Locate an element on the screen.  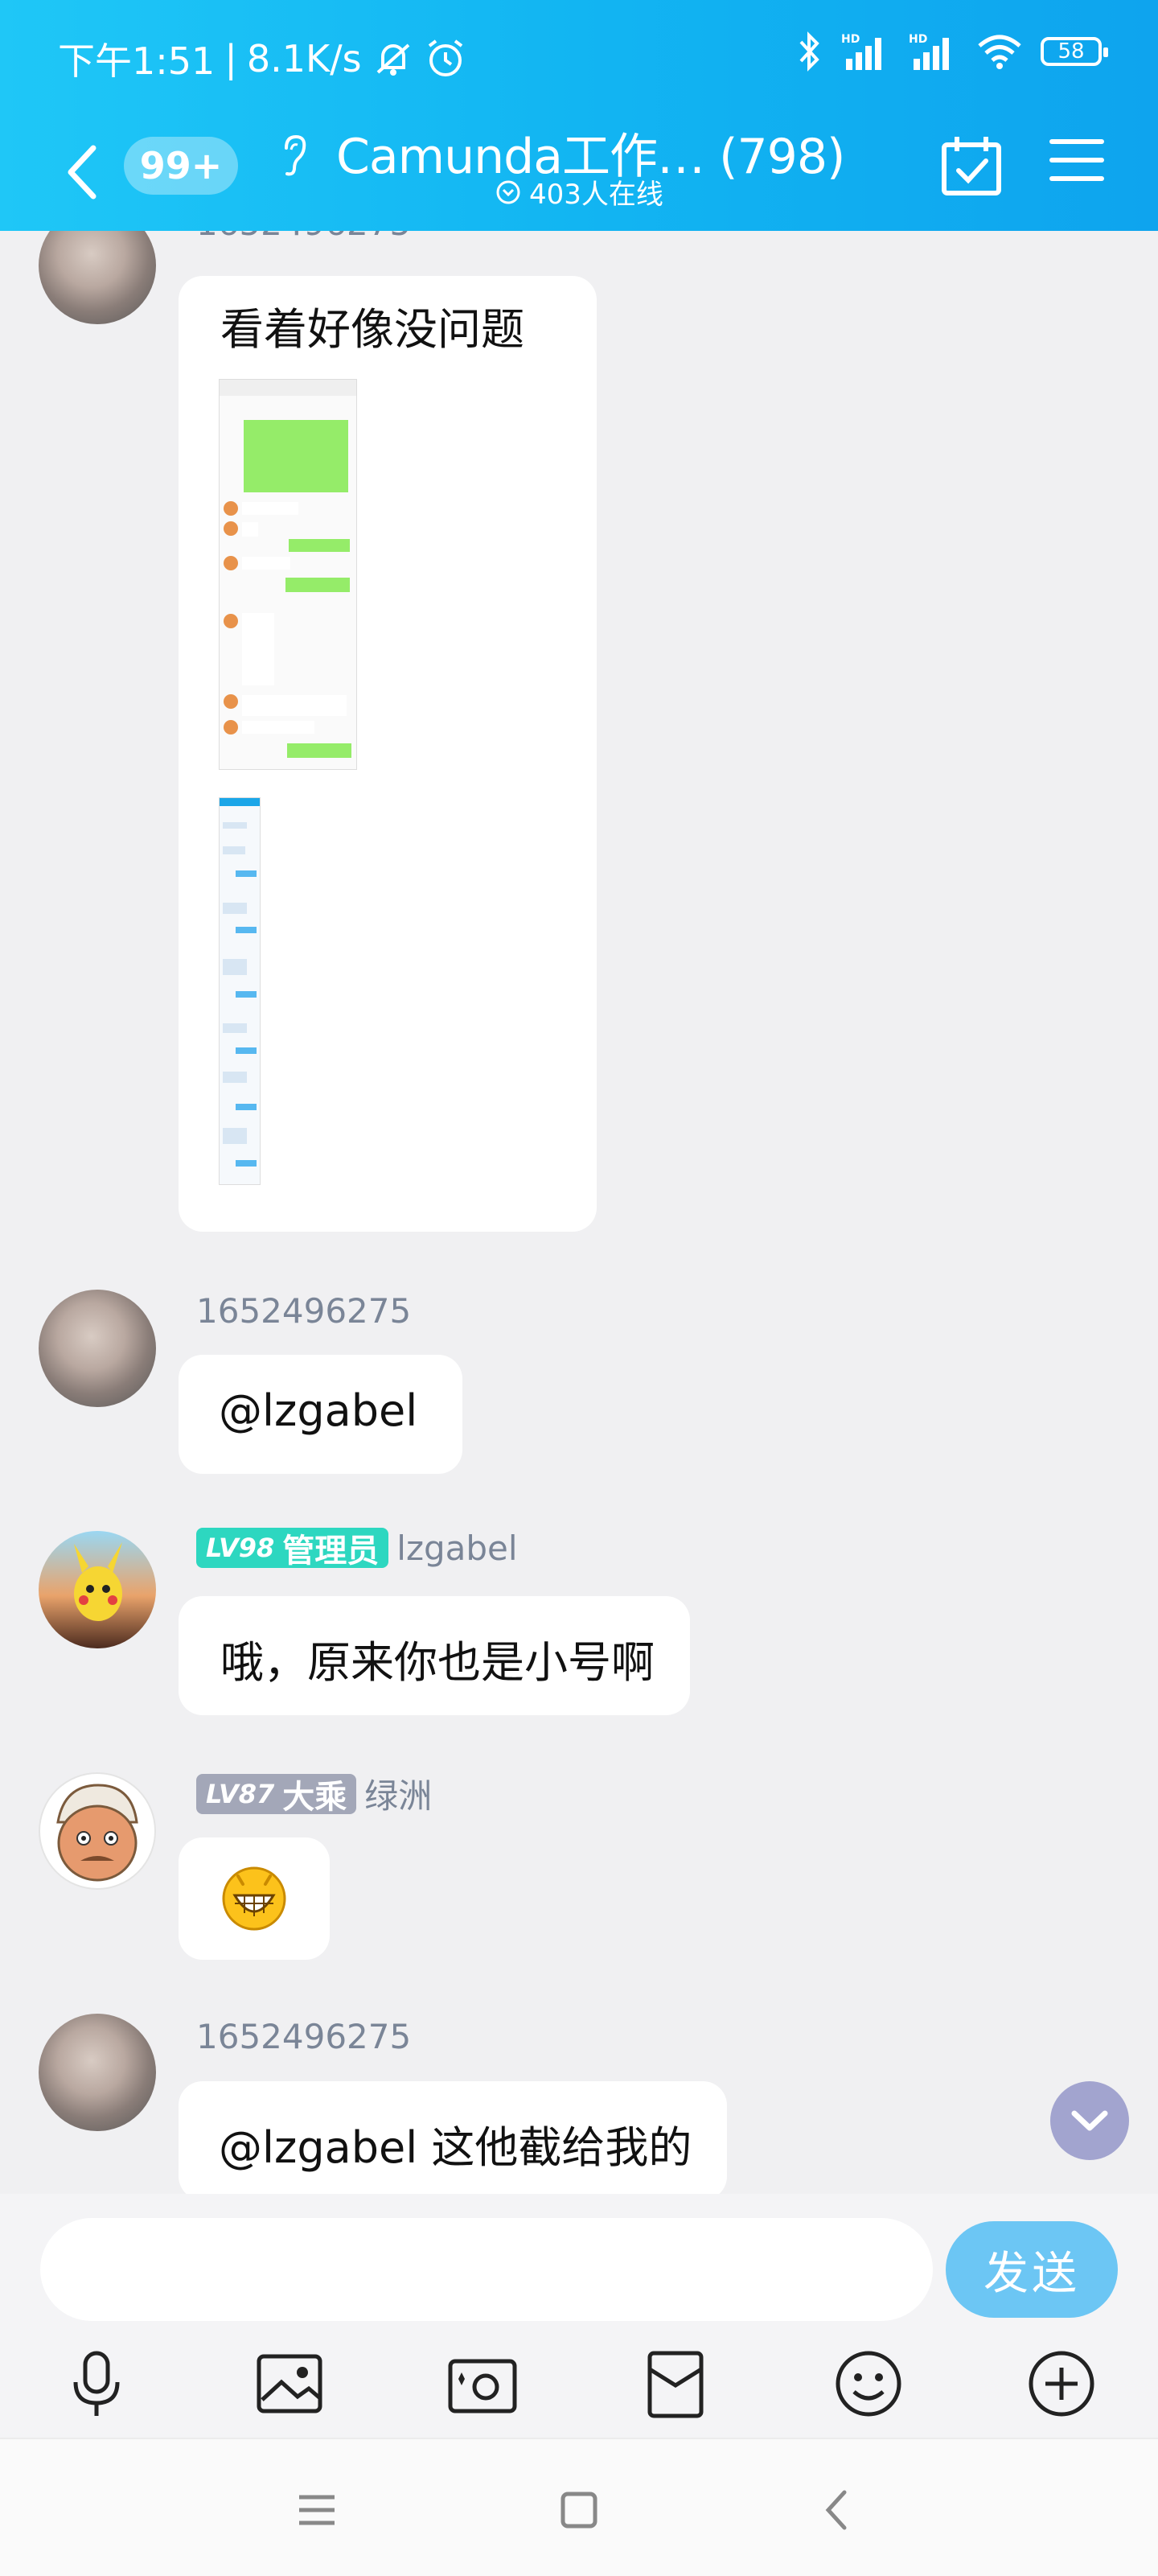
bluetooth-icon is located at coordinates (809, 51).